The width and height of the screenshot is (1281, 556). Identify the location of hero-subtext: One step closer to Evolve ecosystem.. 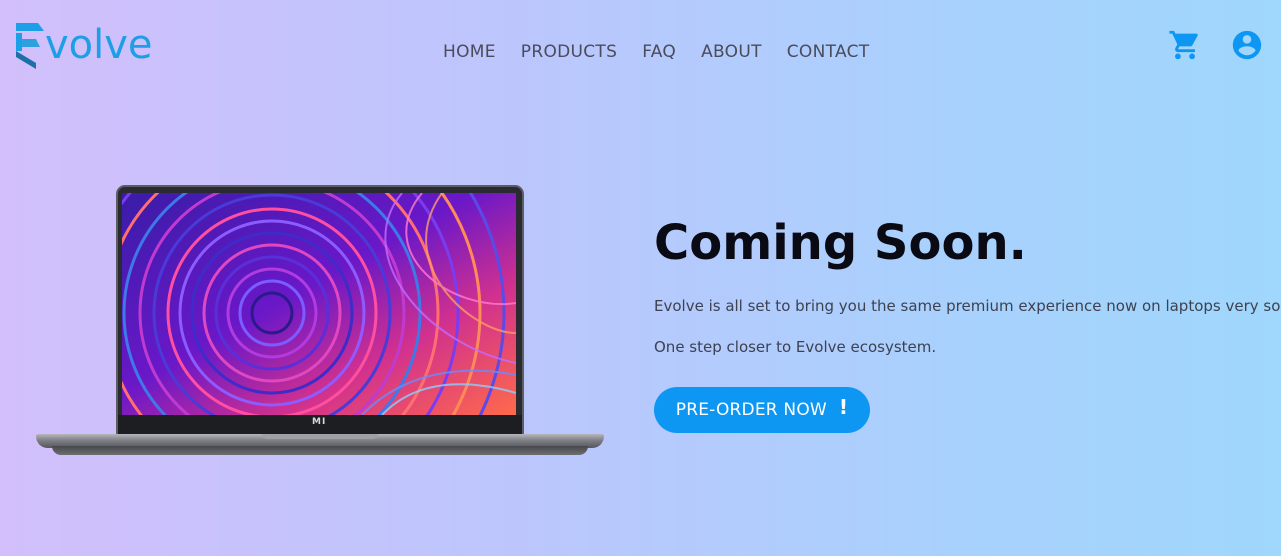
(795, 347).